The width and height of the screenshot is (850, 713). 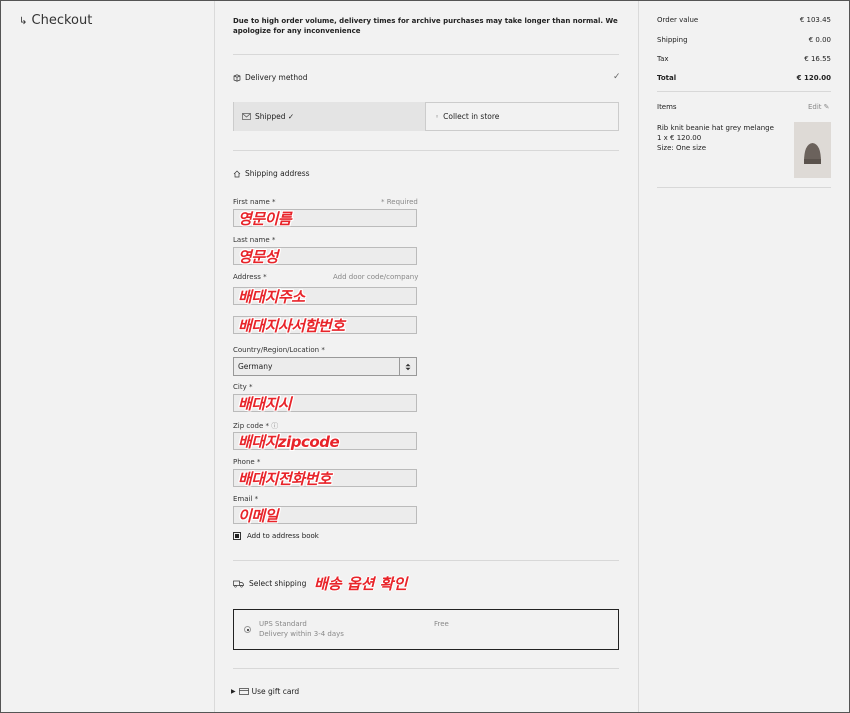 I want to click on item-name: Rib knit beanie hat grey melange, so click(x=715, y=128).